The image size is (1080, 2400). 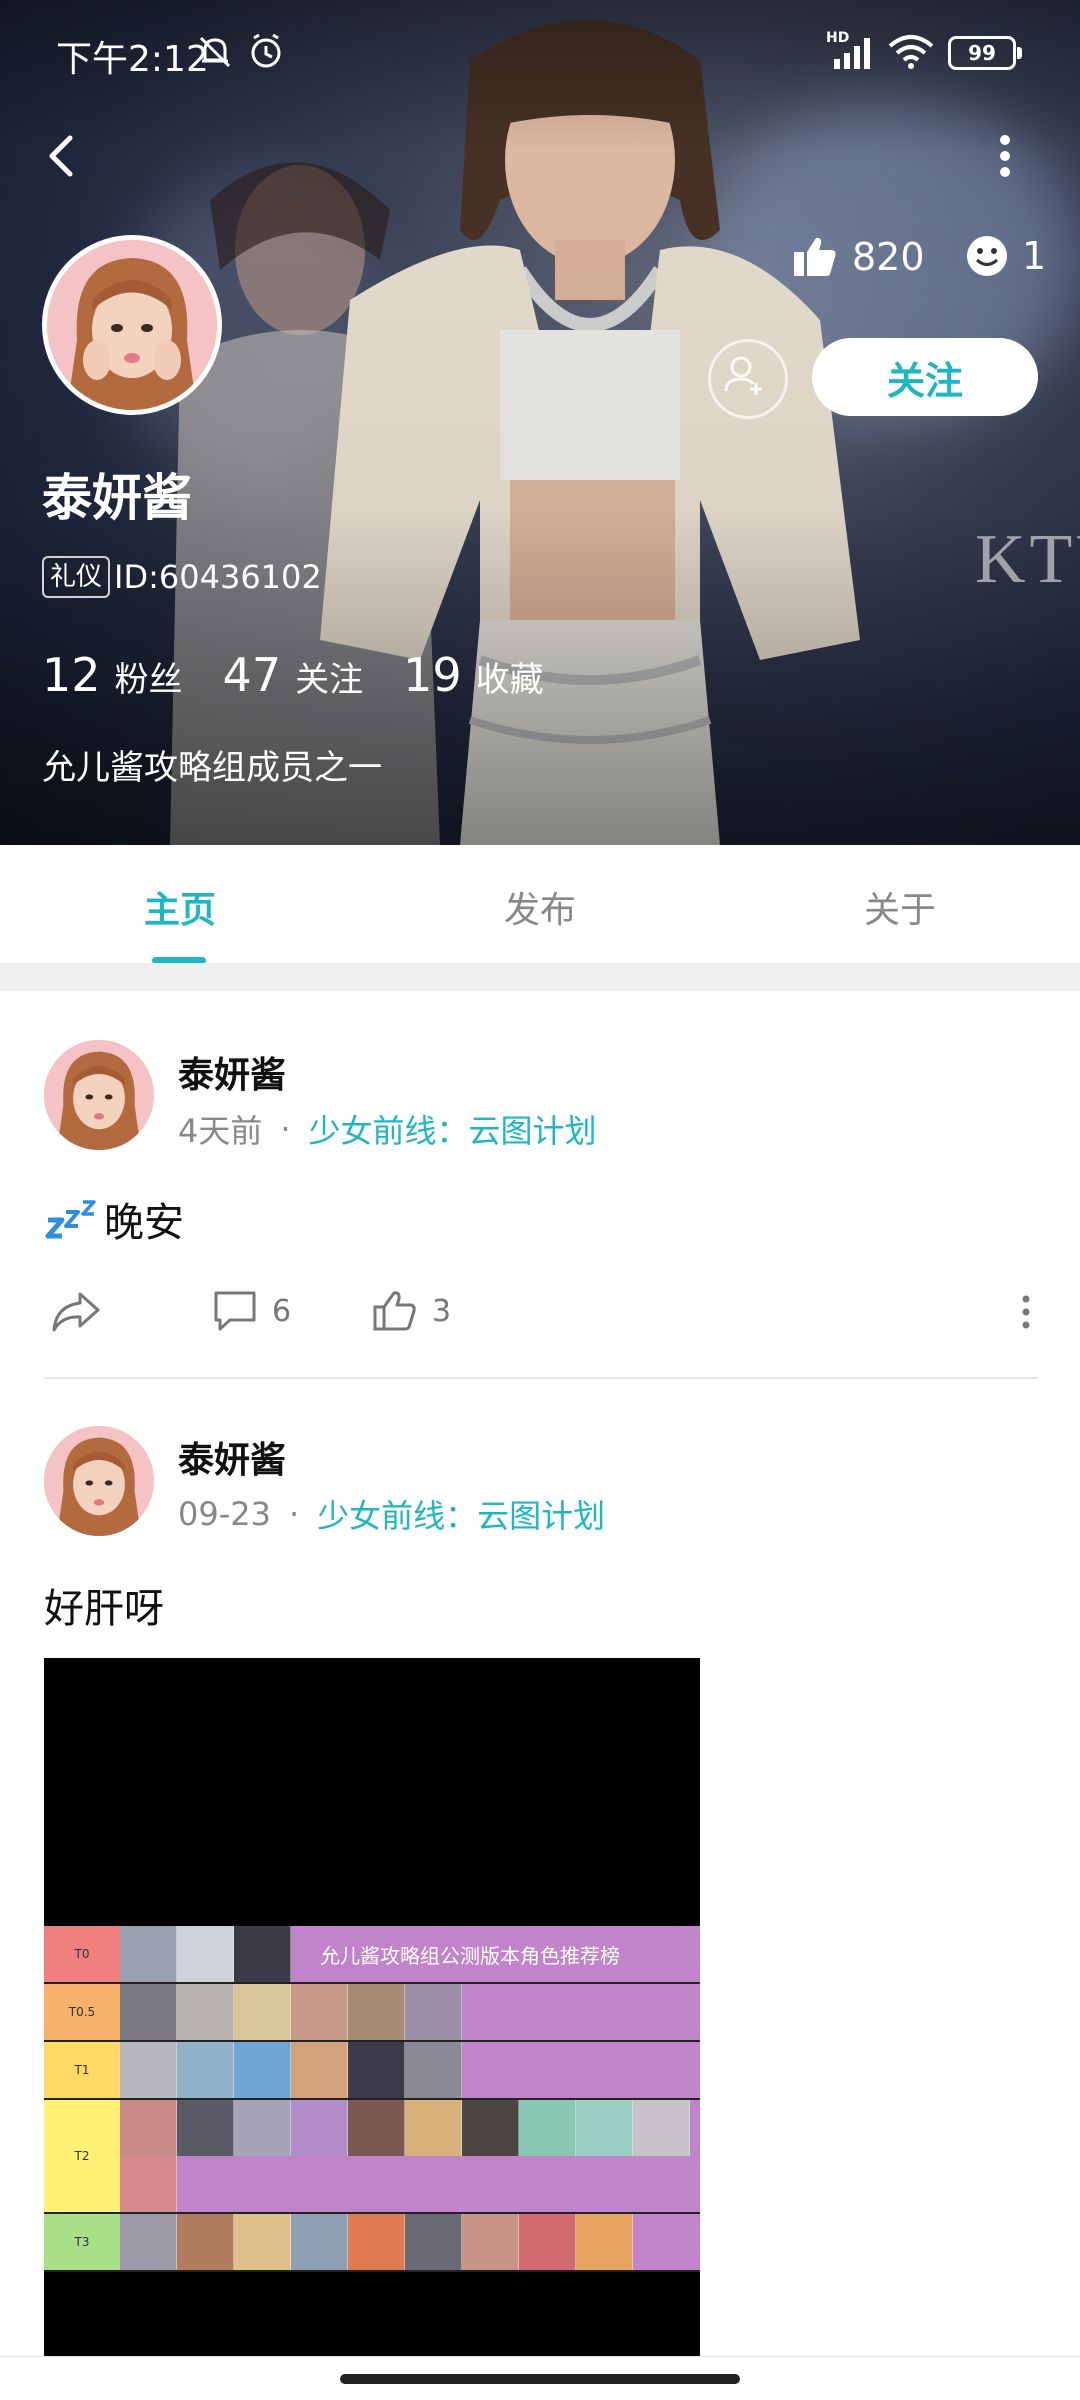 I want to click on like-button: 3, so click(x=411, y=1311).